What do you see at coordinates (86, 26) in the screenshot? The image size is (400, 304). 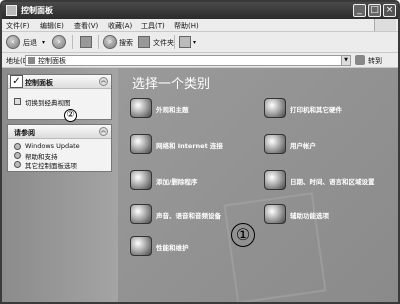 I see `menu-view: 查看(V)` at bounding box center [86, 26].